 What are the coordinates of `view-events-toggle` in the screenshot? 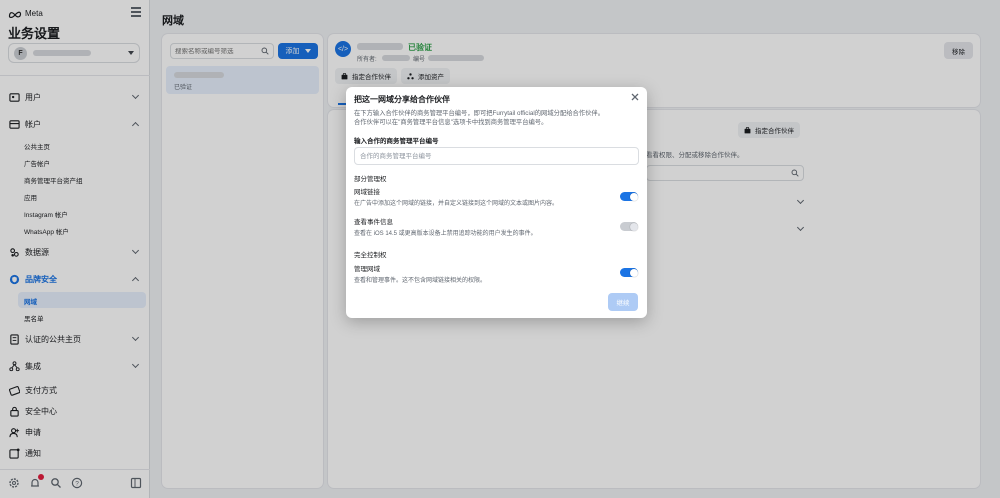 It's located at (629, 226).